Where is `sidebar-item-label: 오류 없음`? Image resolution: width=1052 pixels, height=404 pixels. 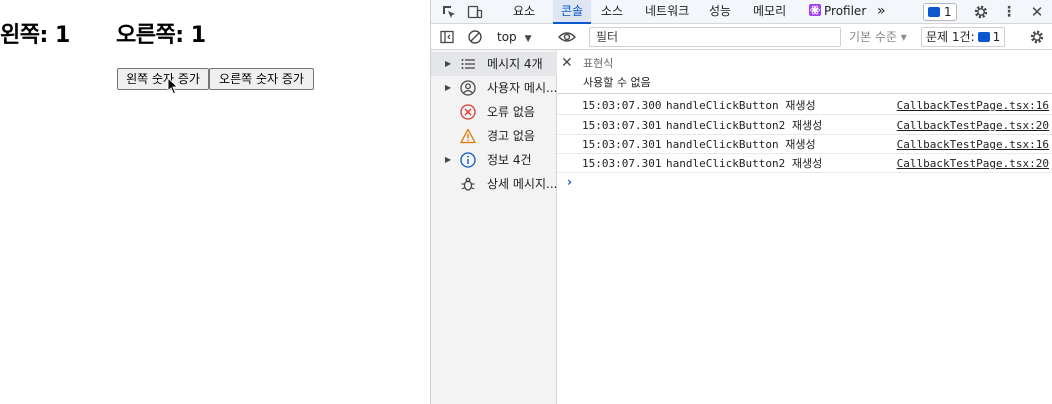
sidebar-item-label: 오류 없음 is located at coordinates (511, 112).